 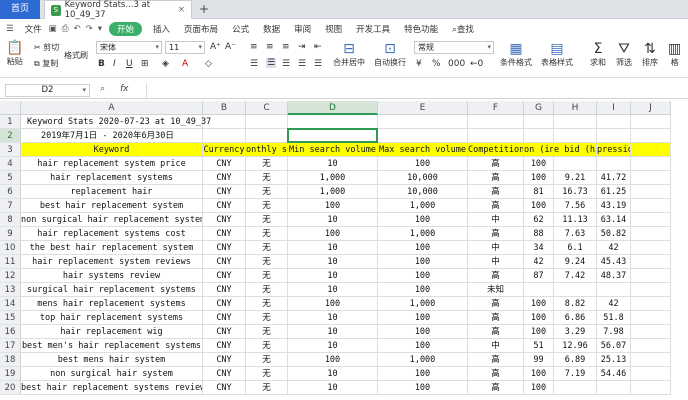 What do you see at coordinates (598, 54) in the screenshot?
I see `sum-button: Σ 求和` at bounding box center [598, 54].